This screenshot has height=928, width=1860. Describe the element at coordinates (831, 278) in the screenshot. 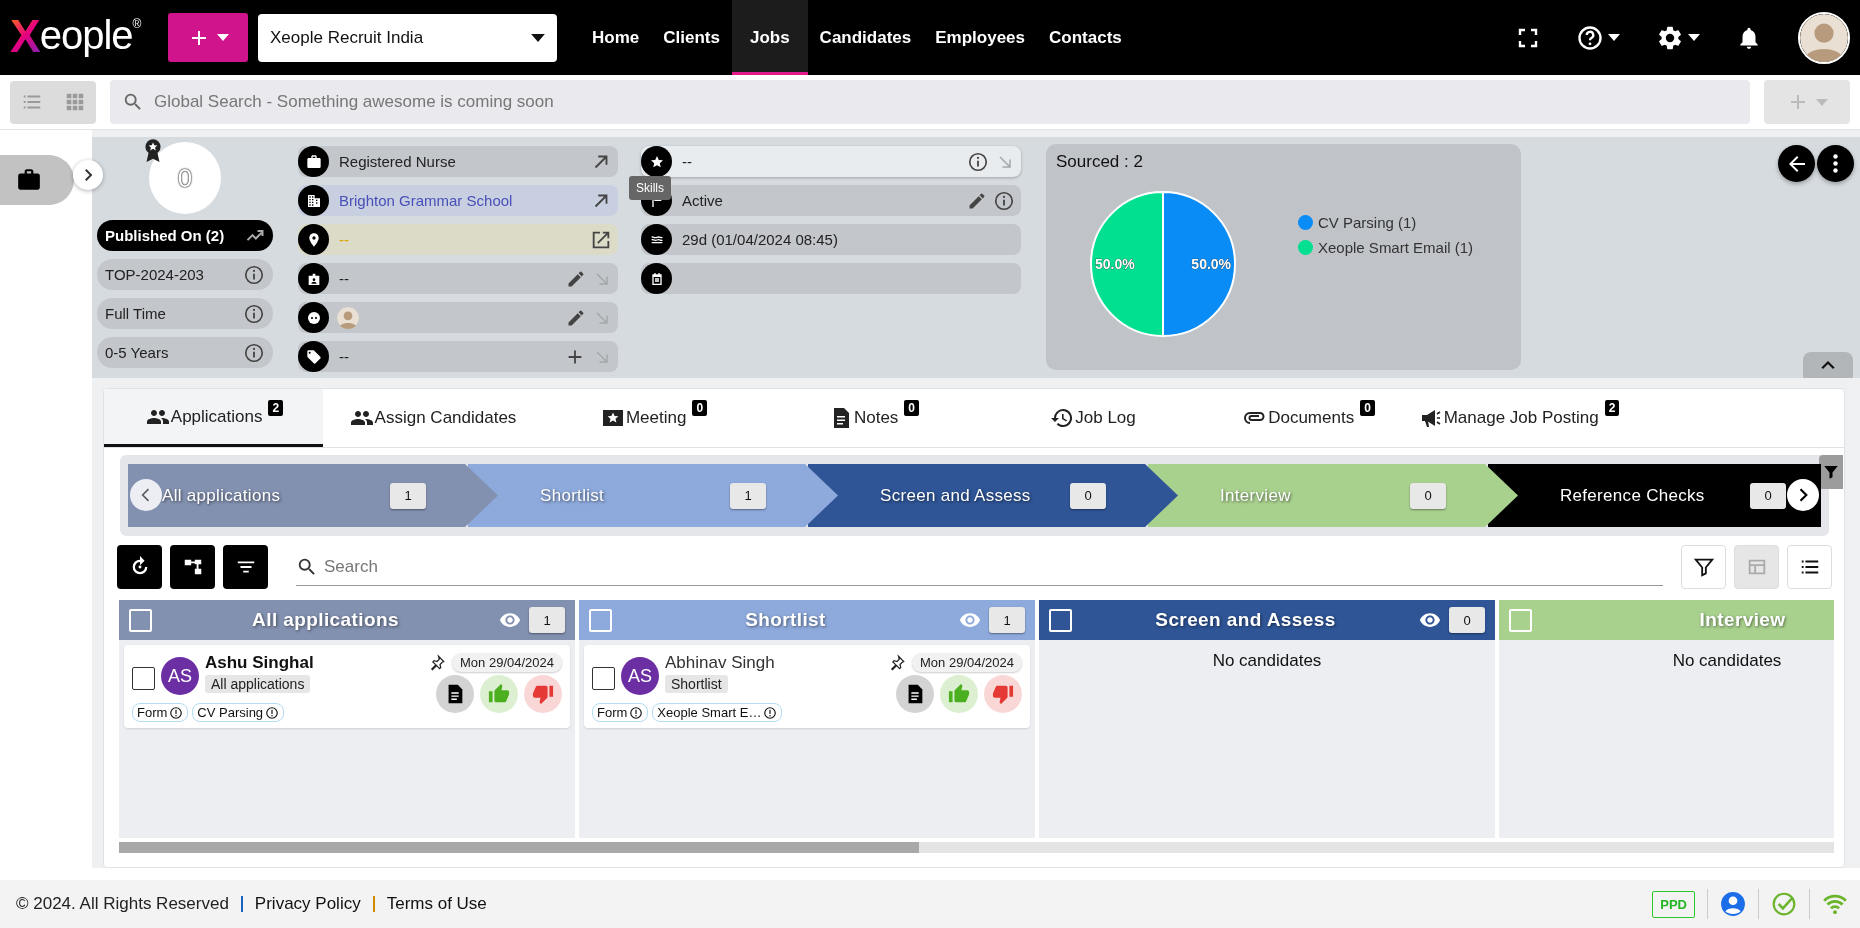

I see `status-row` at that location.